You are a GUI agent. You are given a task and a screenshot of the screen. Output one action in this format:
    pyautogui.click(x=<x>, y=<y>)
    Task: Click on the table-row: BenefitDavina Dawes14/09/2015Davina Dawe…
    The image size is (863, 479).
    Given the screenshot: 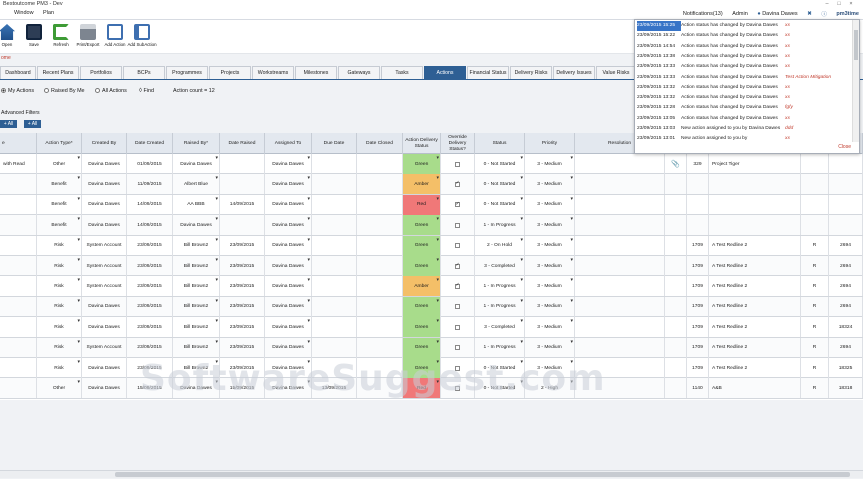 What is the action you would take?
    pyautogui.click(x=431, y=225)
    